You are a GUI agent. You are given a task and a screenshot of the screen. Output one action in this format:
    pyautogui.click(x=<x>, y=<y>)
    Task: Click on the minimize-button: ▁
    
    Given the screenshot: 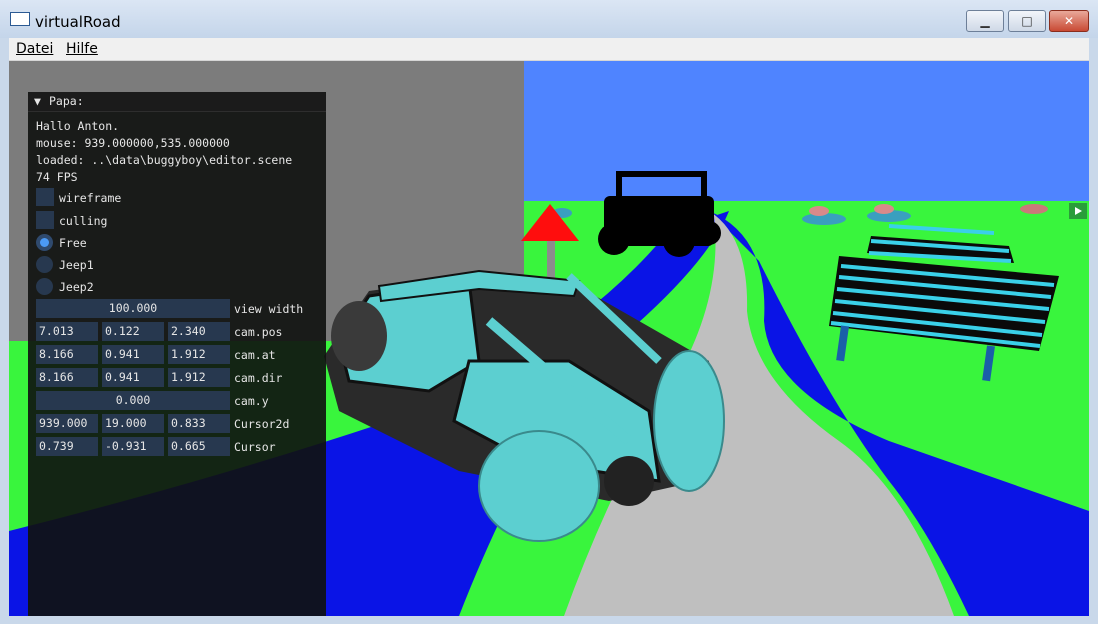 What is the action you would take?
    pyautogui.click(x=985, y=21)
    